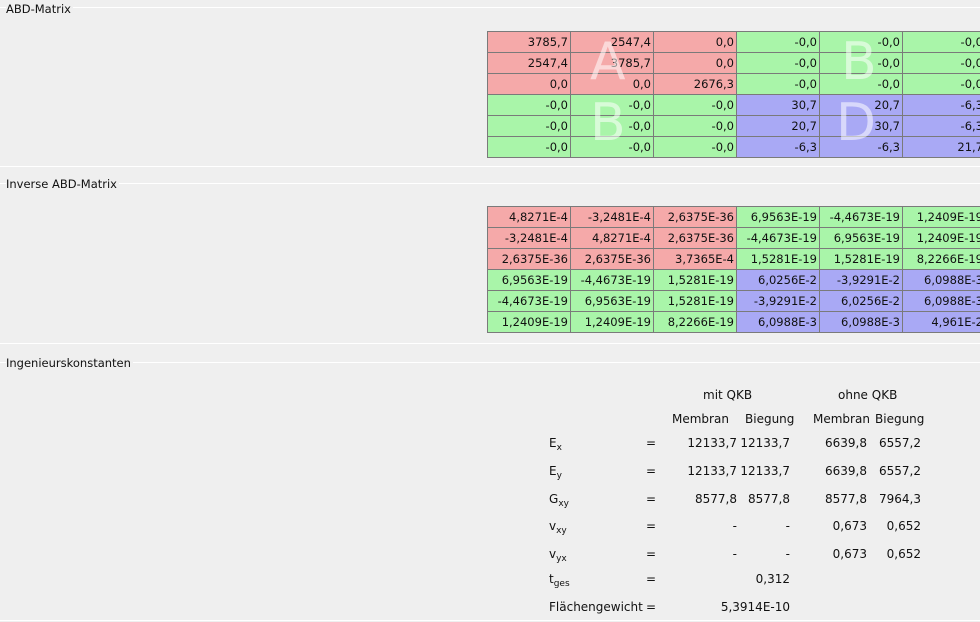 The width and height of the screenshot is (980, 622). What do you see at coordinates (559, 500) in the screenshot?
I see `constant-symbol: Gxy` at bounding box center [559, 500].